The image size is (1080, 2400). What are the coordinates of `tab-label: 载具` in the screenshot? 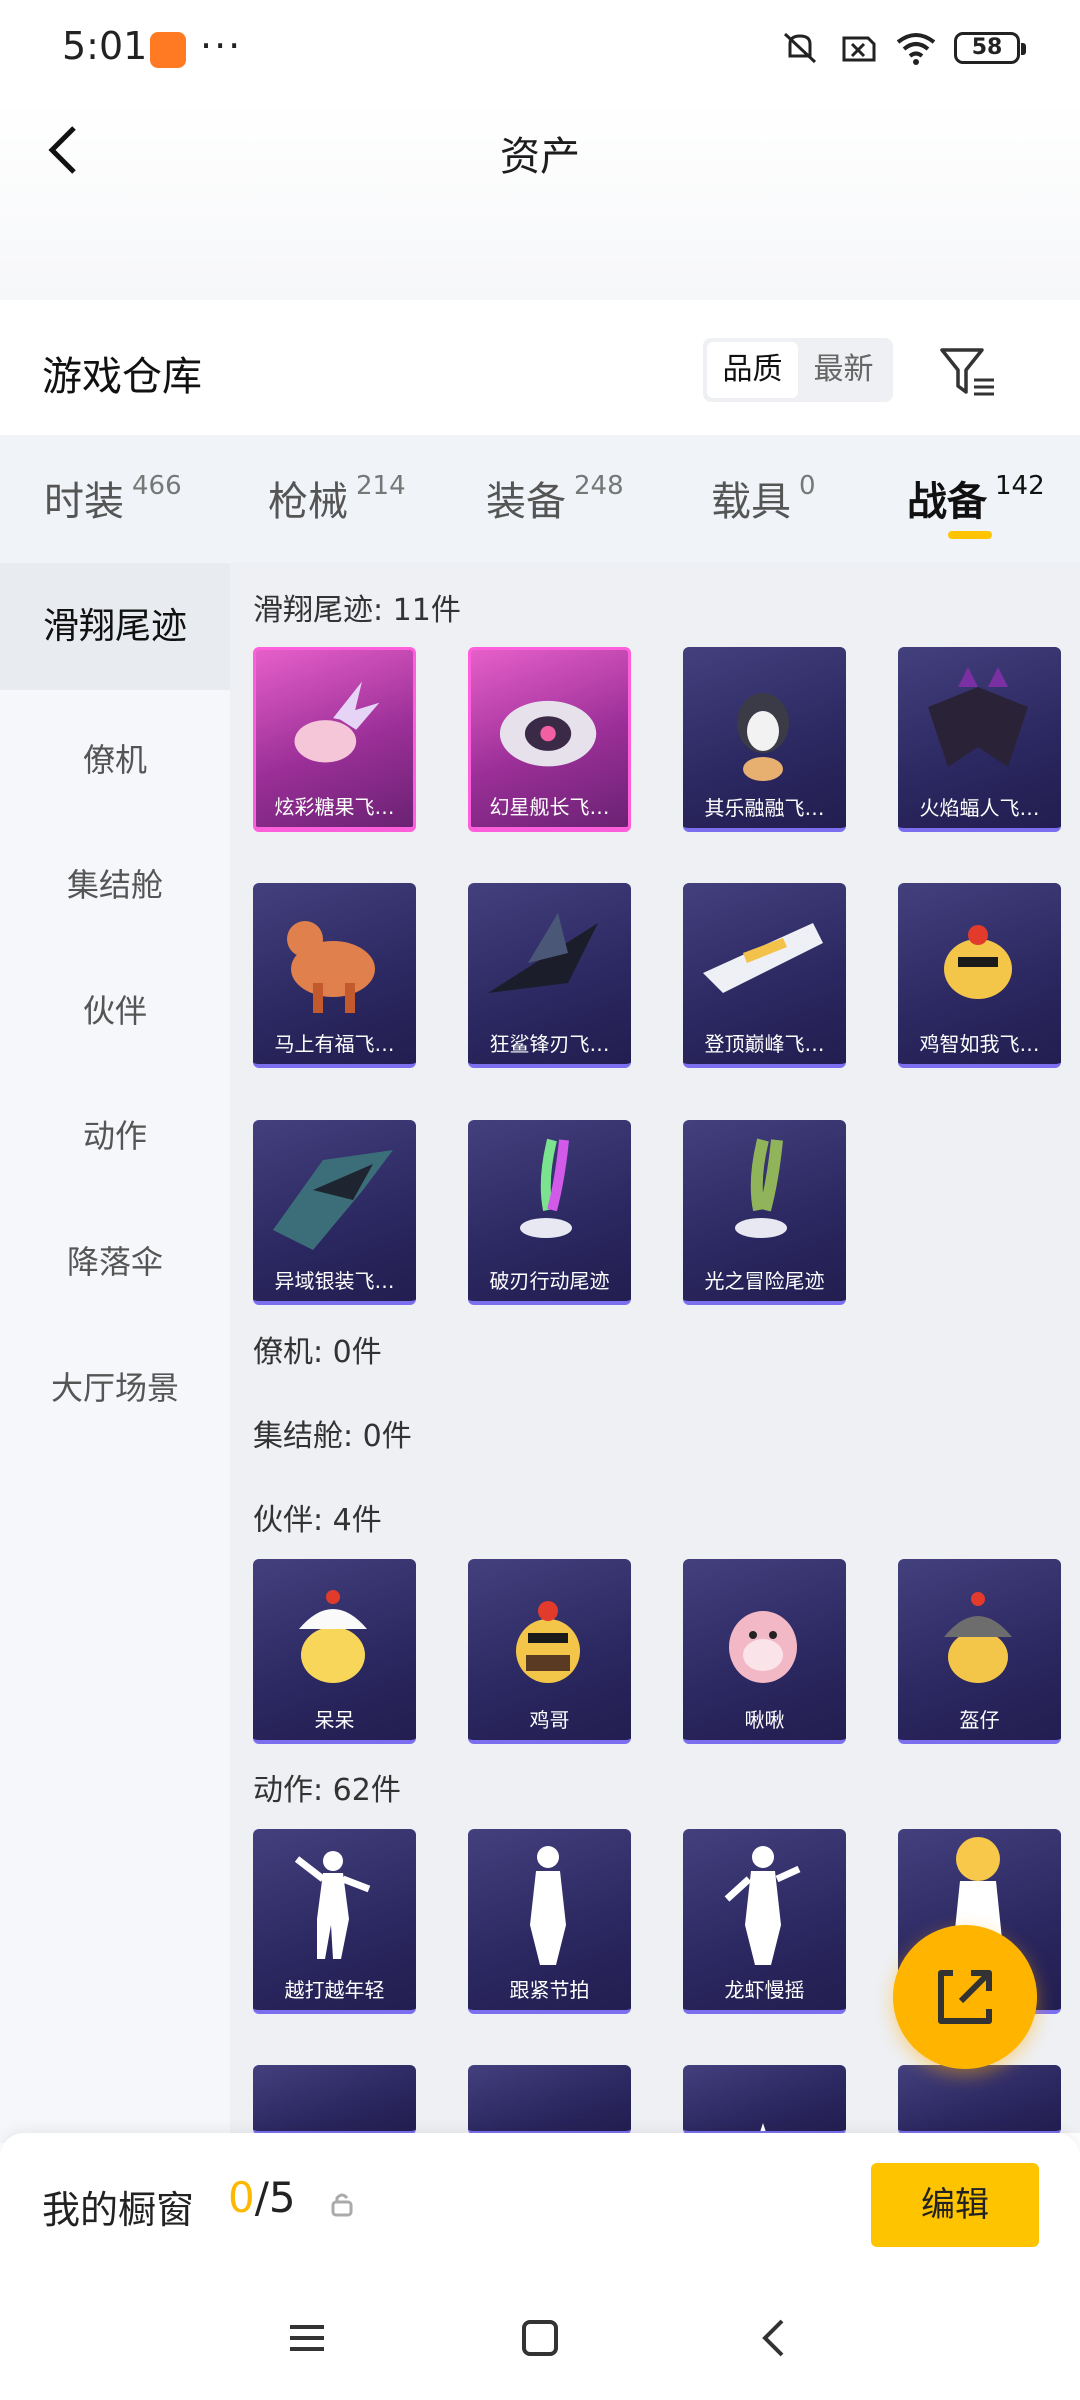 It's located at (751, 502).